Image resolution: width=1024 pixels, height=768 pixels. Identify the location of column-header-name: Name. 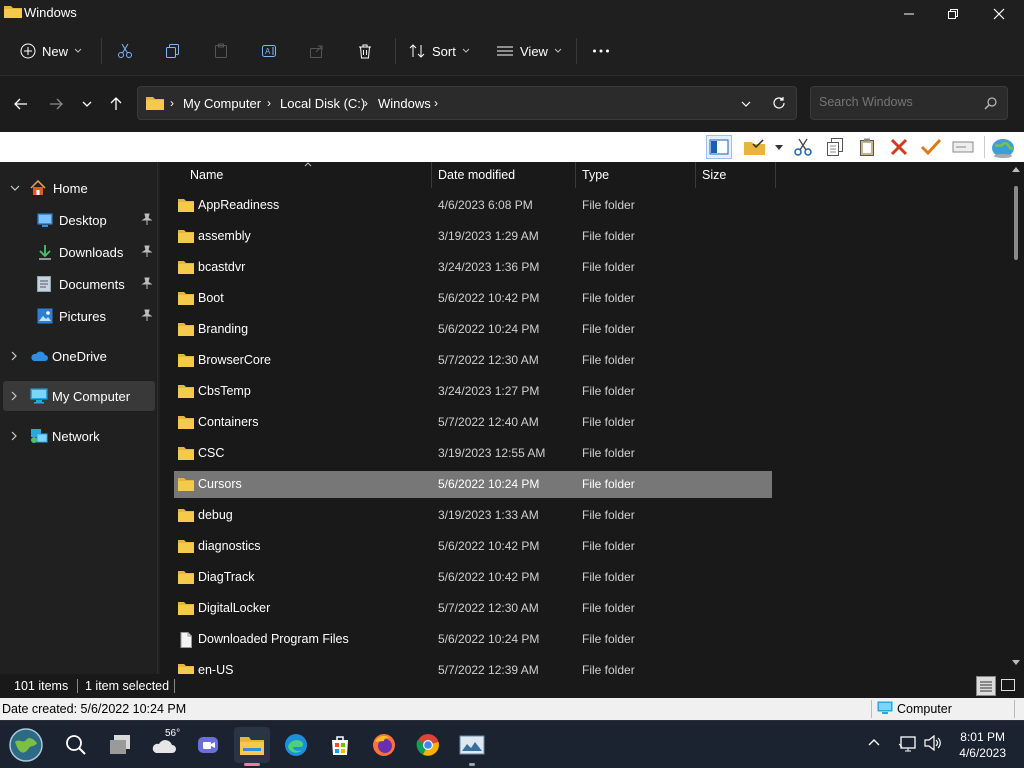
(206, 175).